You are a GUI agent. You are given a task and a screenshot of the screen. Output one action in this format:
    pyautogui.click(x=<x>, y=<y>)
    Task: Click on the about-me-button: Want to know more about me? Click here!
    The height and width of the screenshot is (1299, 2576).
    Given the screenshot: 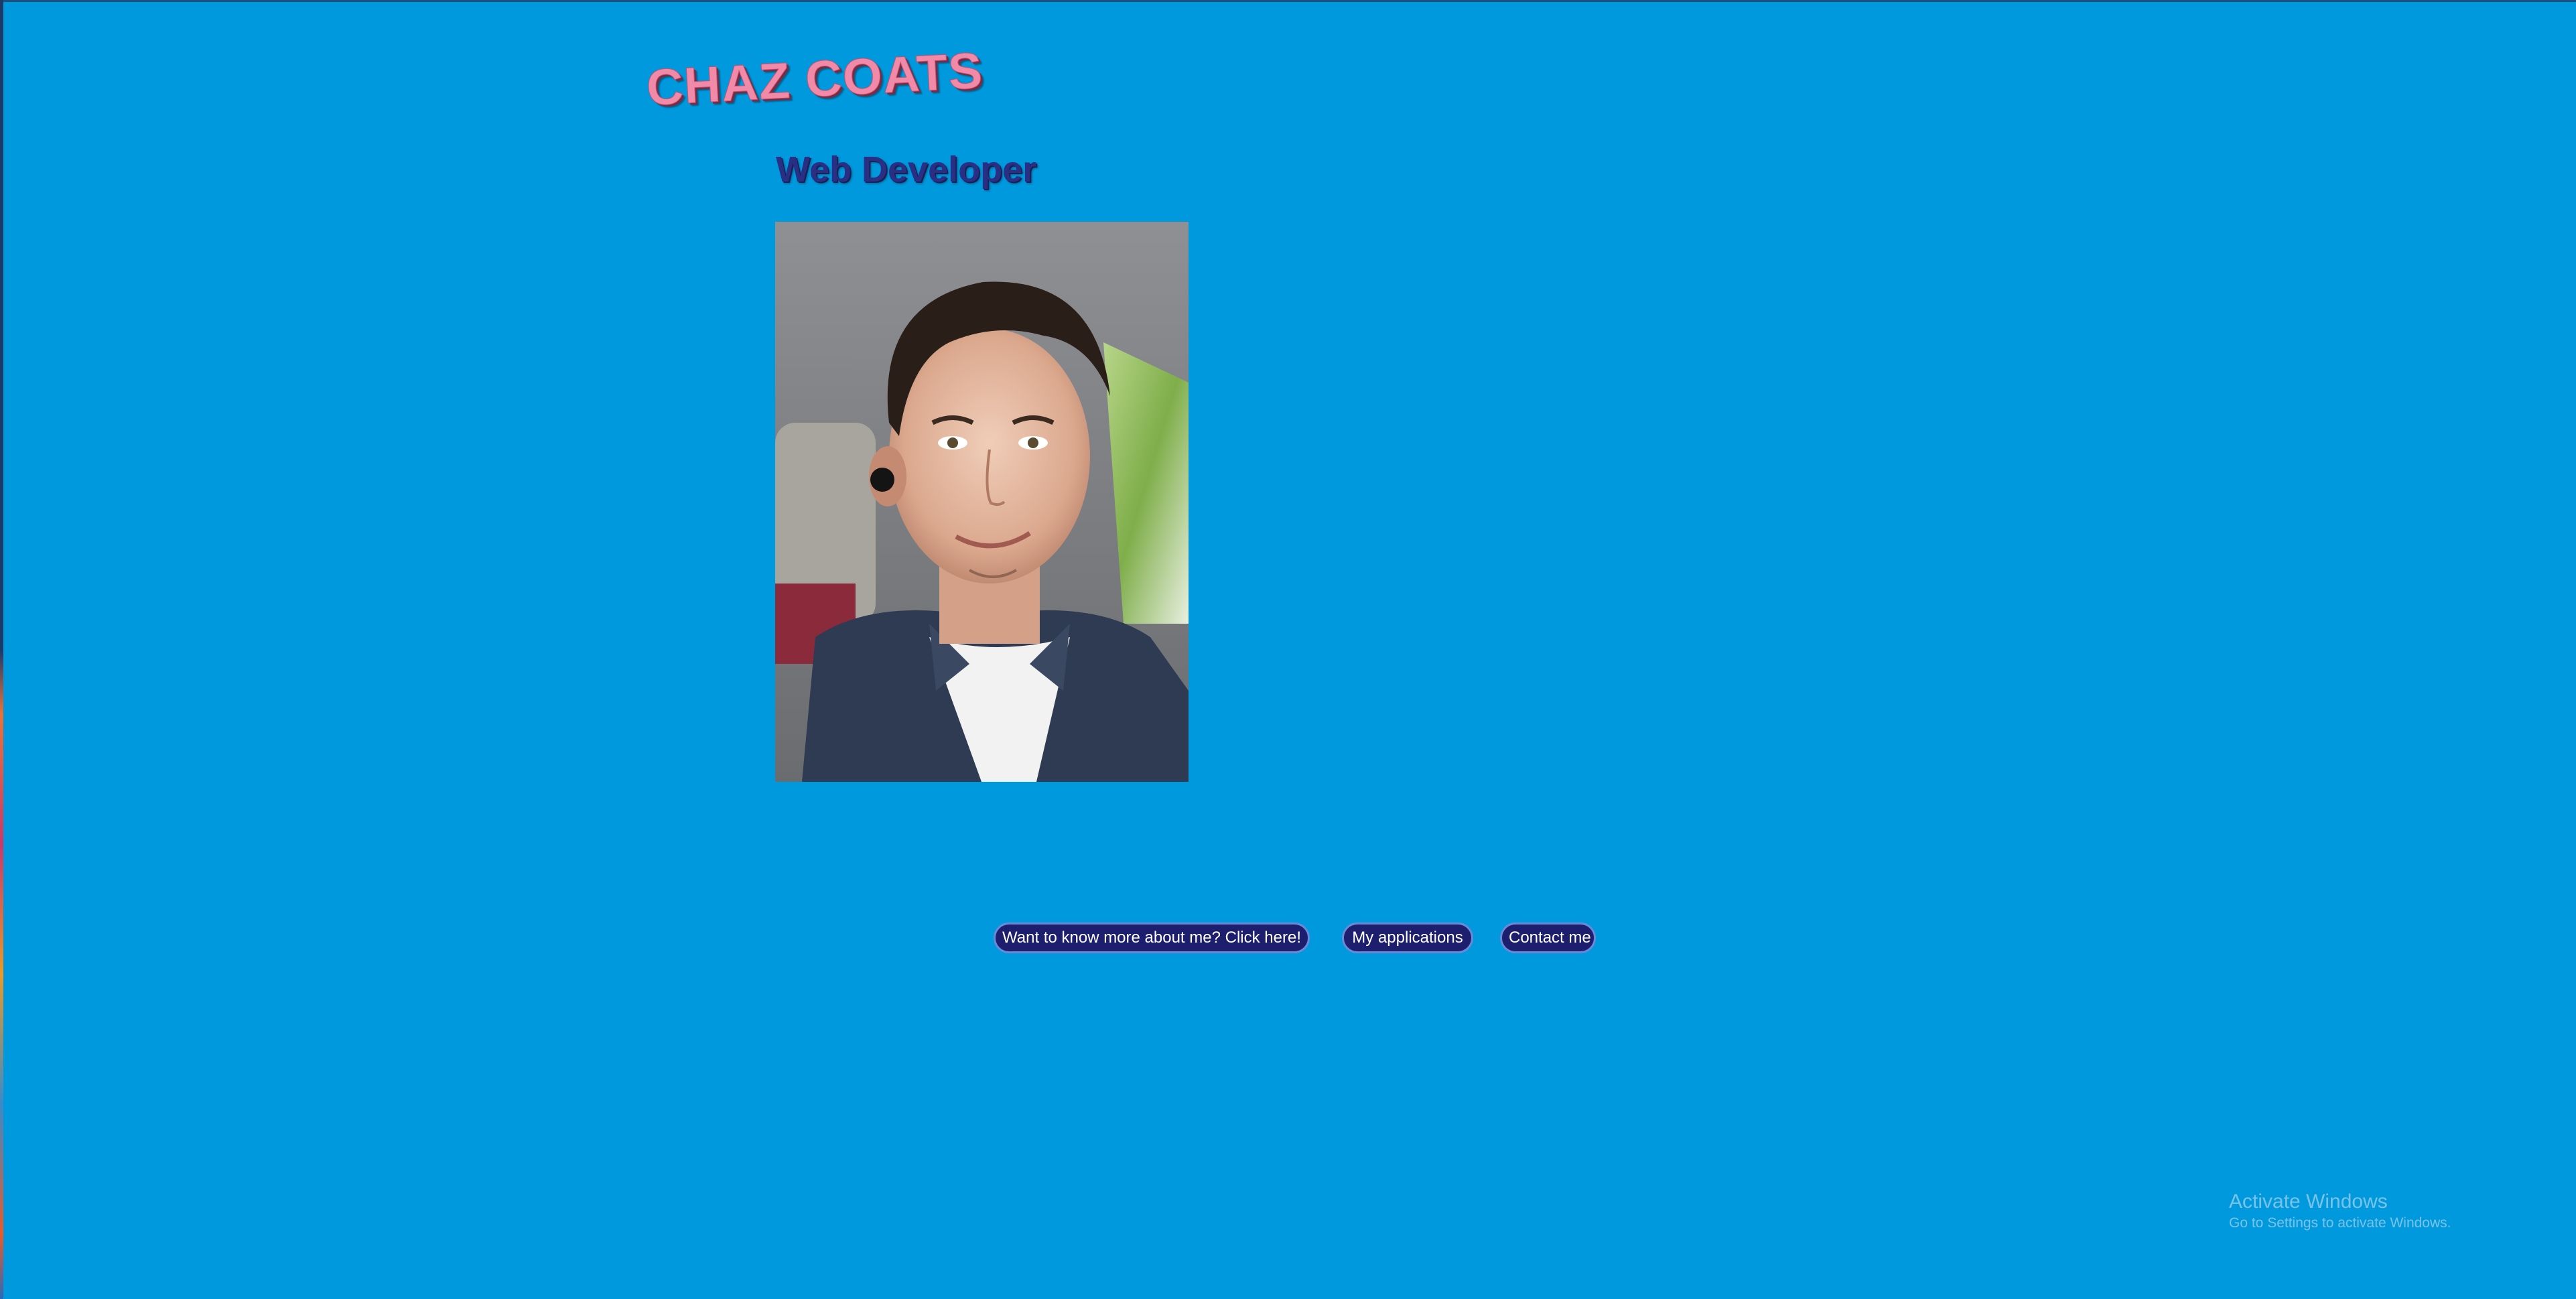 What is the action you would take?
    pyautogui.click(x=1152, y=937)
    